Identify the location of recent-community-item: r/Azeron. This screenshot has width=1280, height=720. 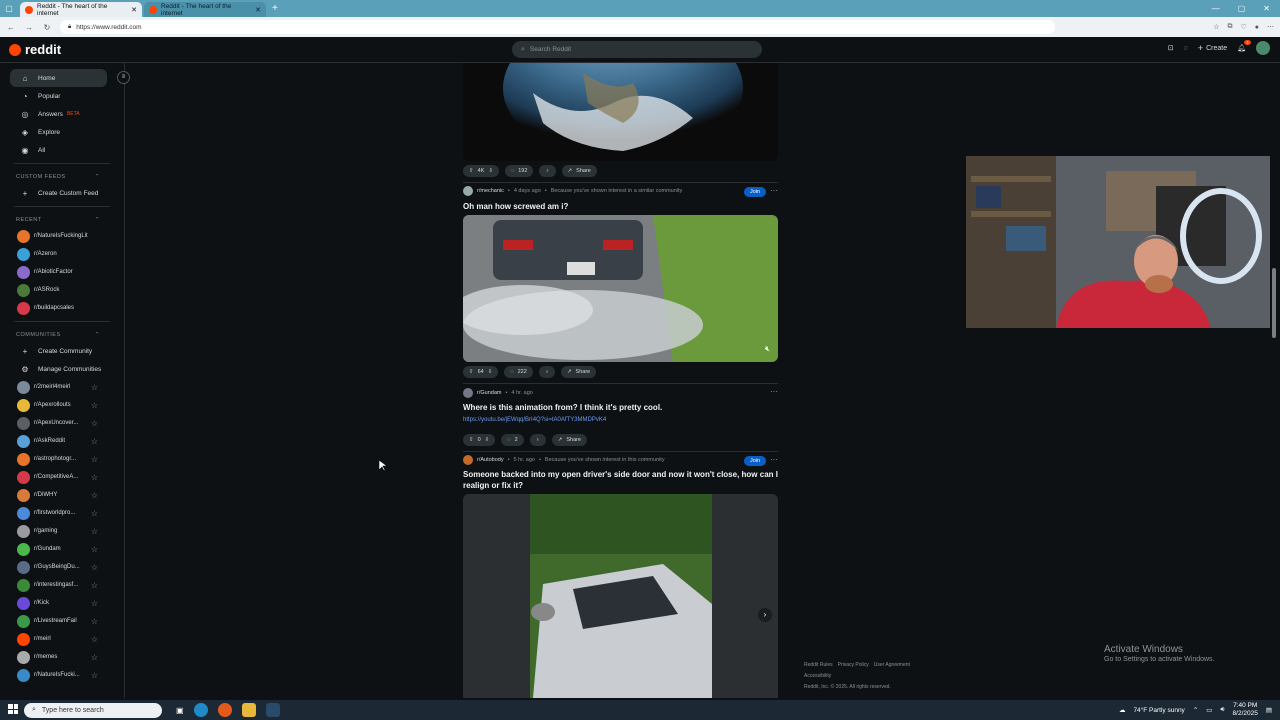
(62, 254).